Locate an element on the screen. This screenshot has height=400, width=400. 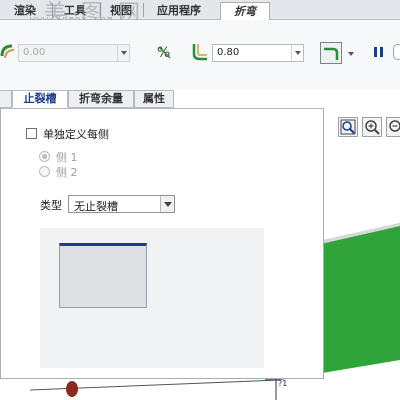
type-label: 类型 is located at coordinates (51, 205).